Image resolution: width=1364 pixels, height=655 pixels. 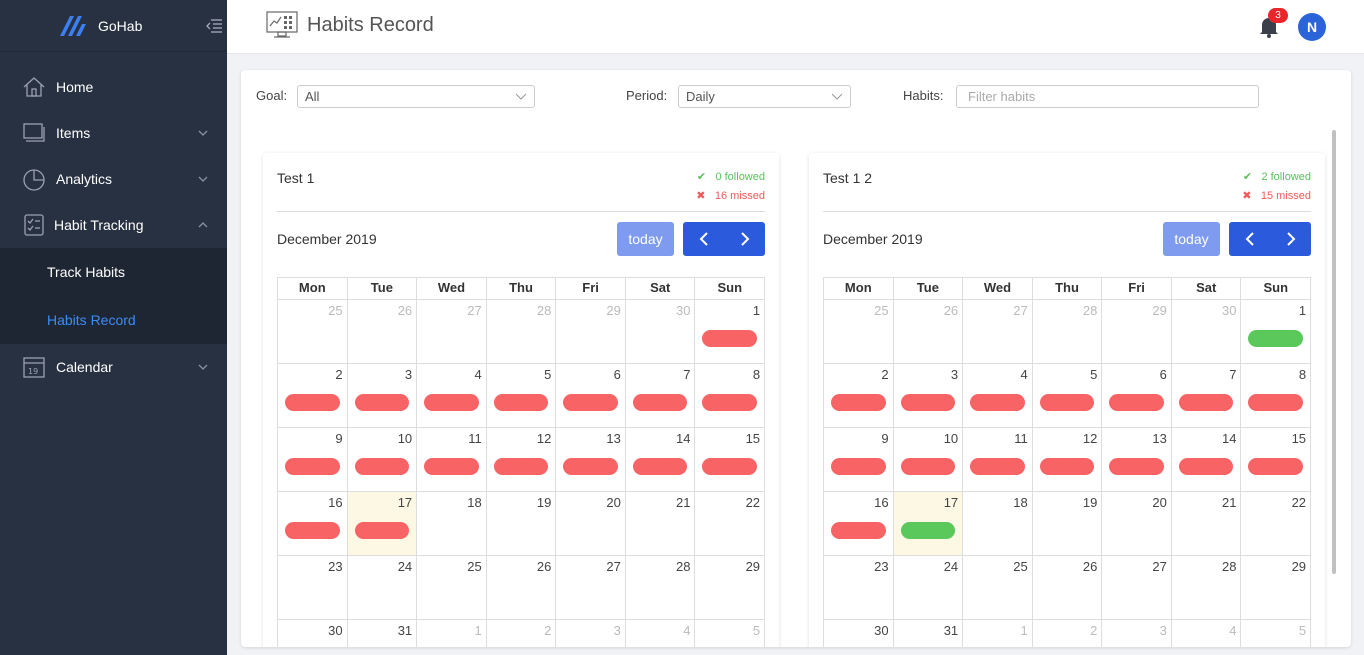 I want to click on sidebar-item-track-habits: Track Habits, so click(x=113, y=272).